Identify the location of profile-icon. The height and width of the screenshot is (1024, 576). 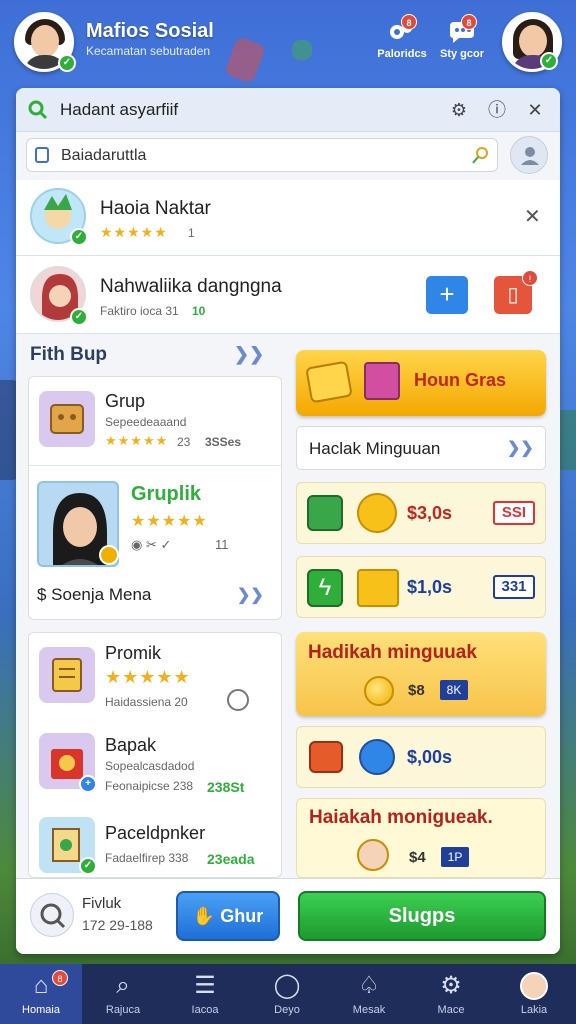
(534, 986).